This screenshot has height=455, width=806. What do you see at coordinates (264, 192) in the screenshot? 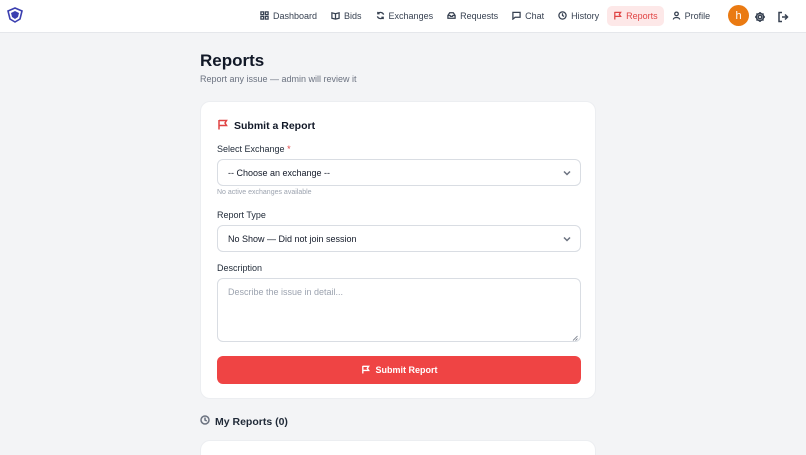
I see `exchange-hint: No active exchanges available` at bounding box center [264, 192].